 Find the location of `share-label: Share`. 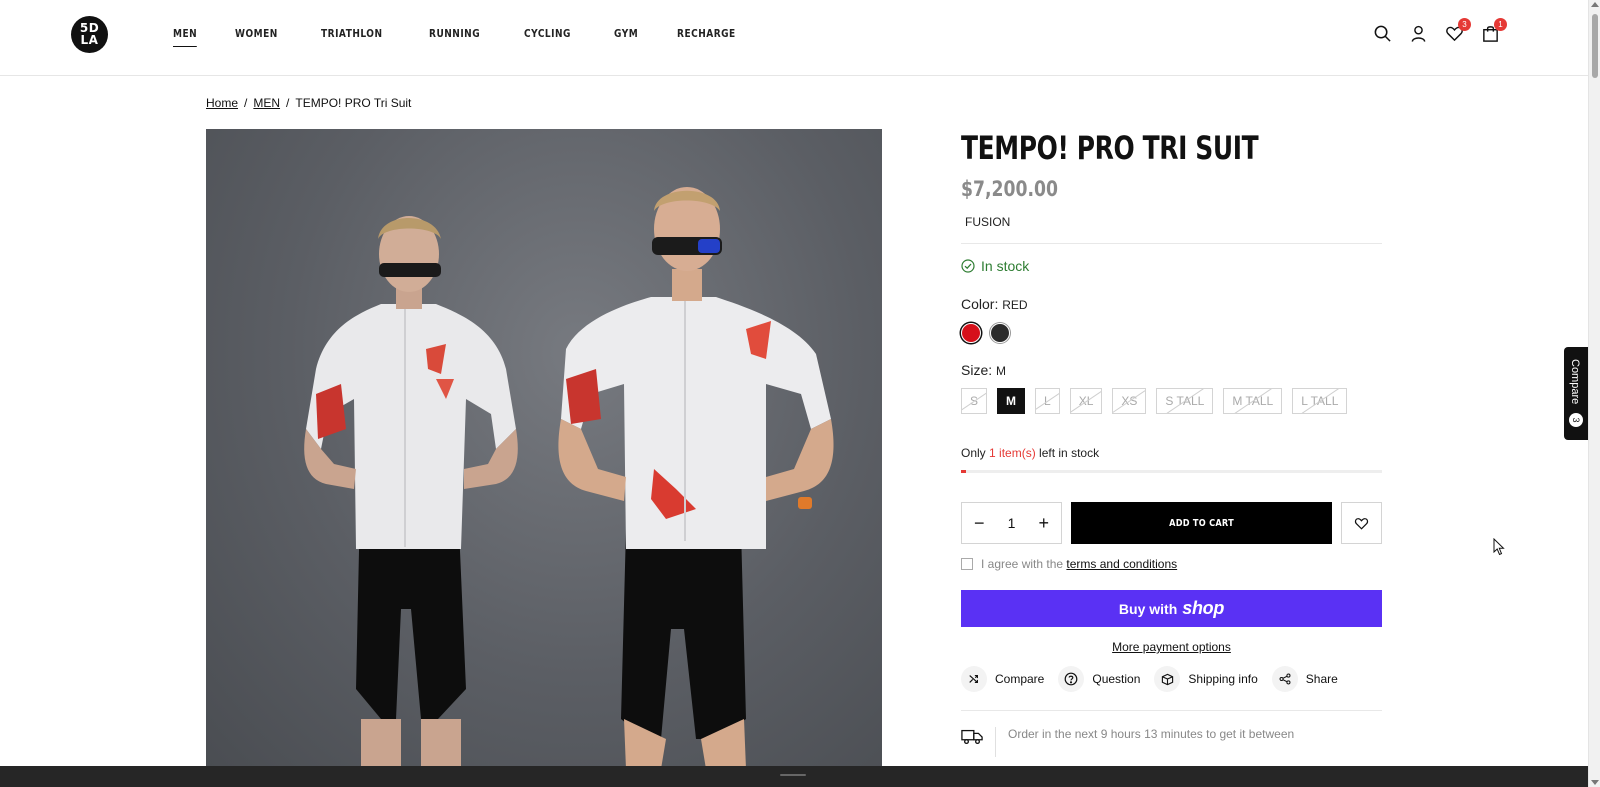

share-label: Share is located at coordinates (1321, 679).